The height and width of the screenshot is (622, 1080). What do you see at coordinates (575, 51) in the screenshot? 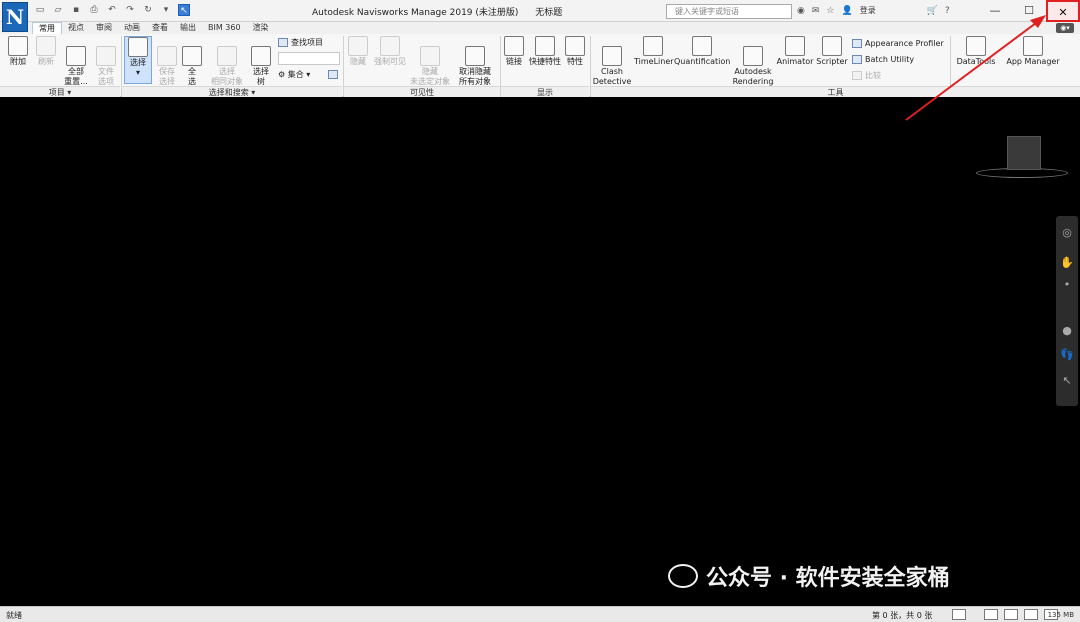
I see `properties-button: 特性` at bounding box center [575, 51].